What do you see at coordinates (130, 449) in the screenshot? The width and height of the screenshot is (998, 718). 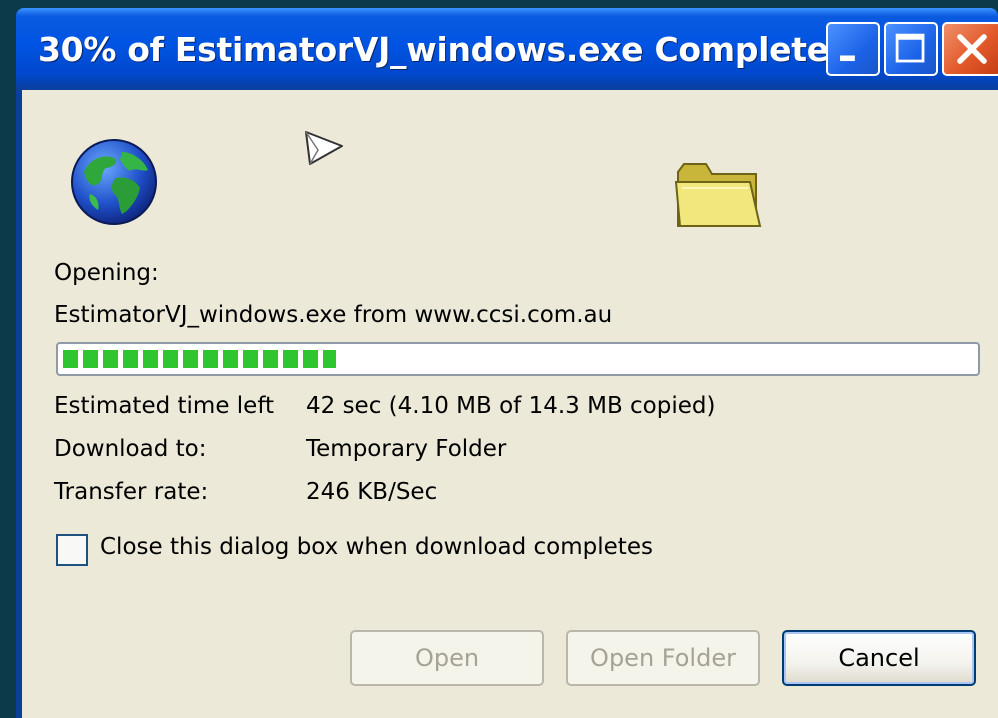 I see `download-to-label: Download to:` at bounding box center [130, 449].